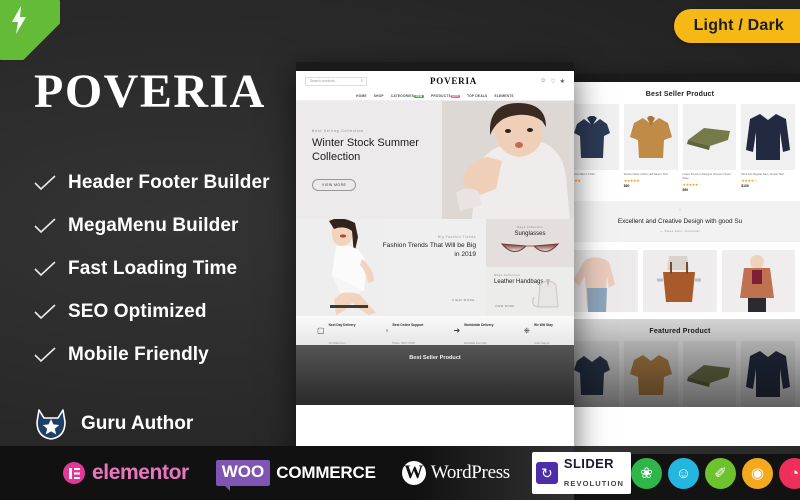  Describe the element at coordinates (543, 81) in the screenshot. I see `account-icon: ☺` at that location.